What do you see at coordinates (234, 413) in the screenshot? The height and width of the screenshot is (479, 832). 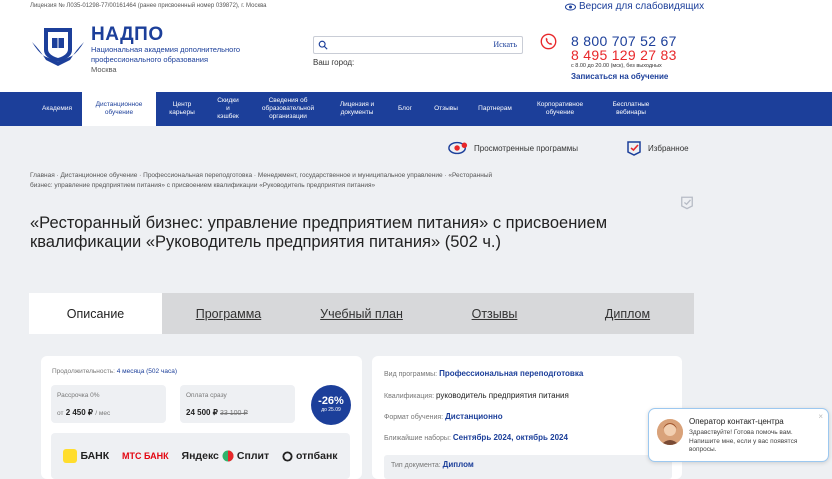 I see `old-price: 33 100 ₽` at bounding box center [234, 413].